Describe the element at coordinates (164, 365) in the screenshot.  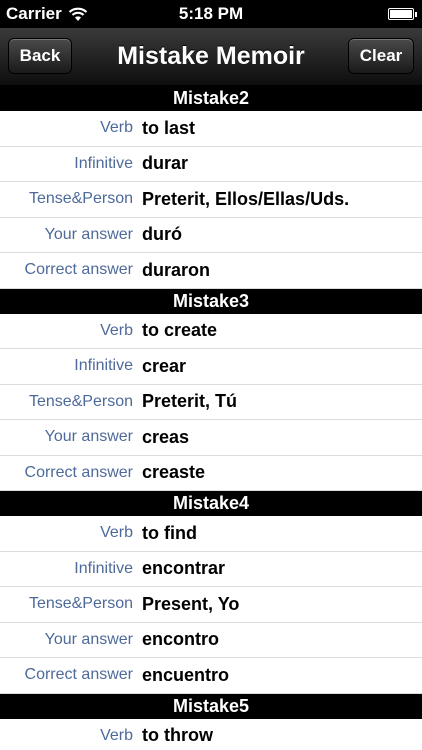
I see `row-value: crear` at that location.